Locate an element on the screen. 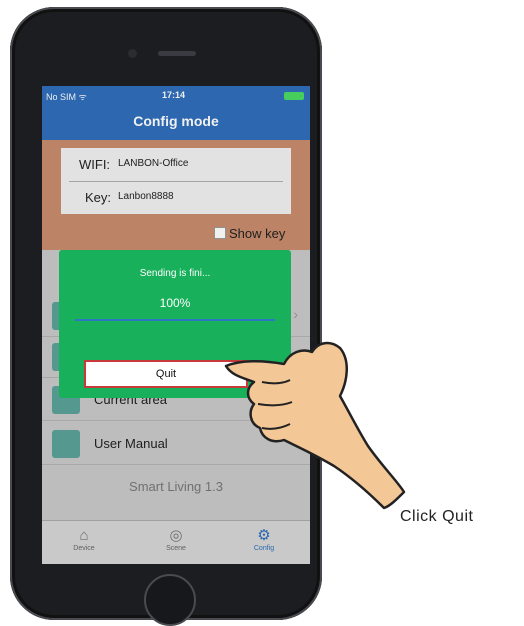 This screenshot has width=524, height=626. instruction-caption: Click Quit is located at coordinates (437, 516).